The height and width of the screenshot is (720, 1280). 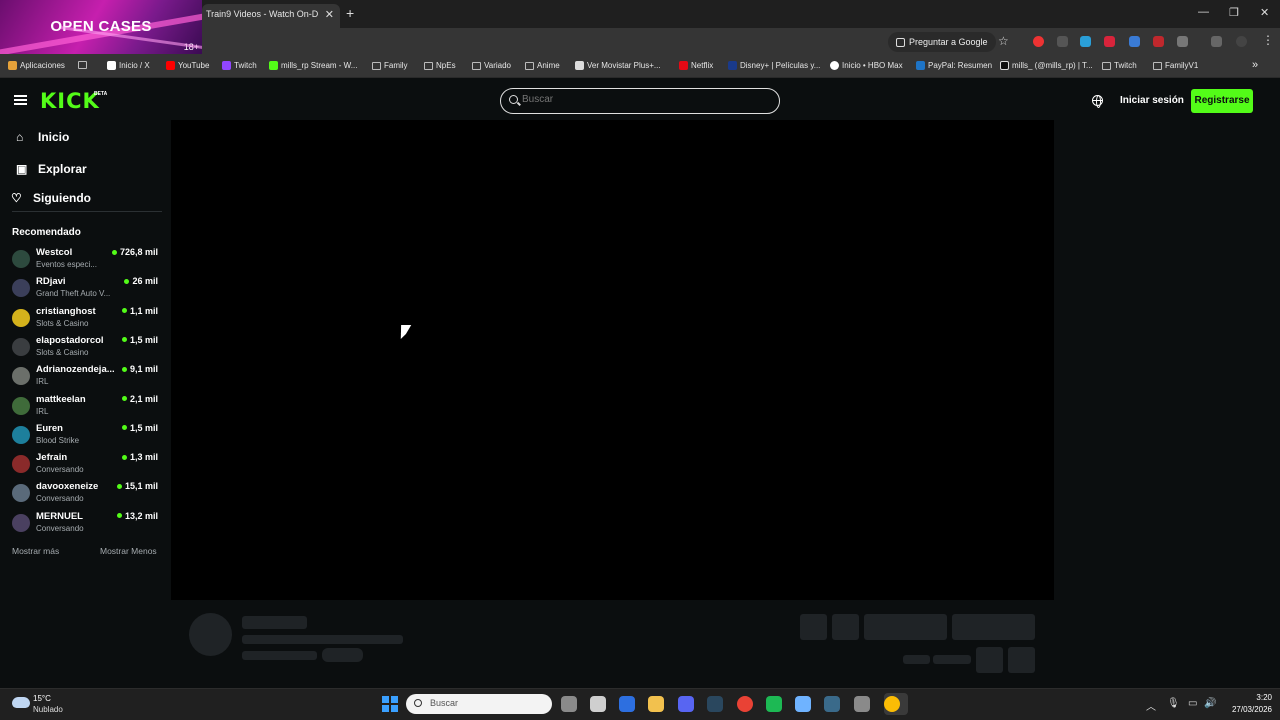 I want to click on channel-item: Jefrain Conversando 1,3 mil, so click(x=87, y=466).